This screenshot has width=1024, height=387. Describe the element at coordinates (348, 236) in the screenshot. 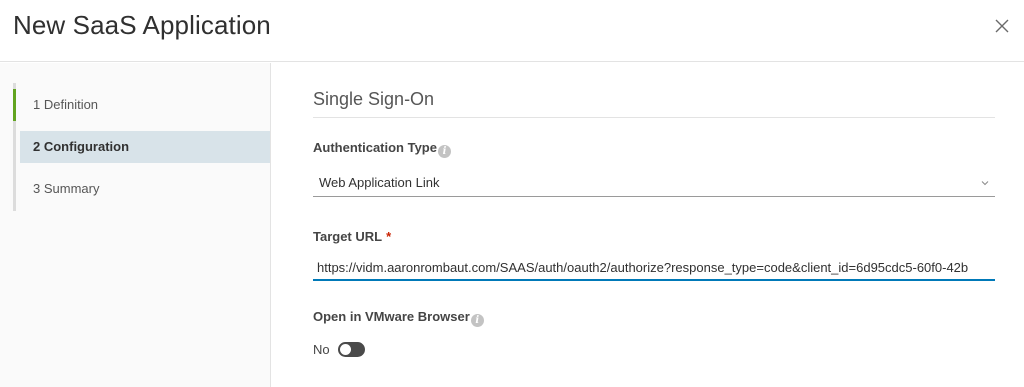

I see `target-url-label-text: Target URL` at that location.